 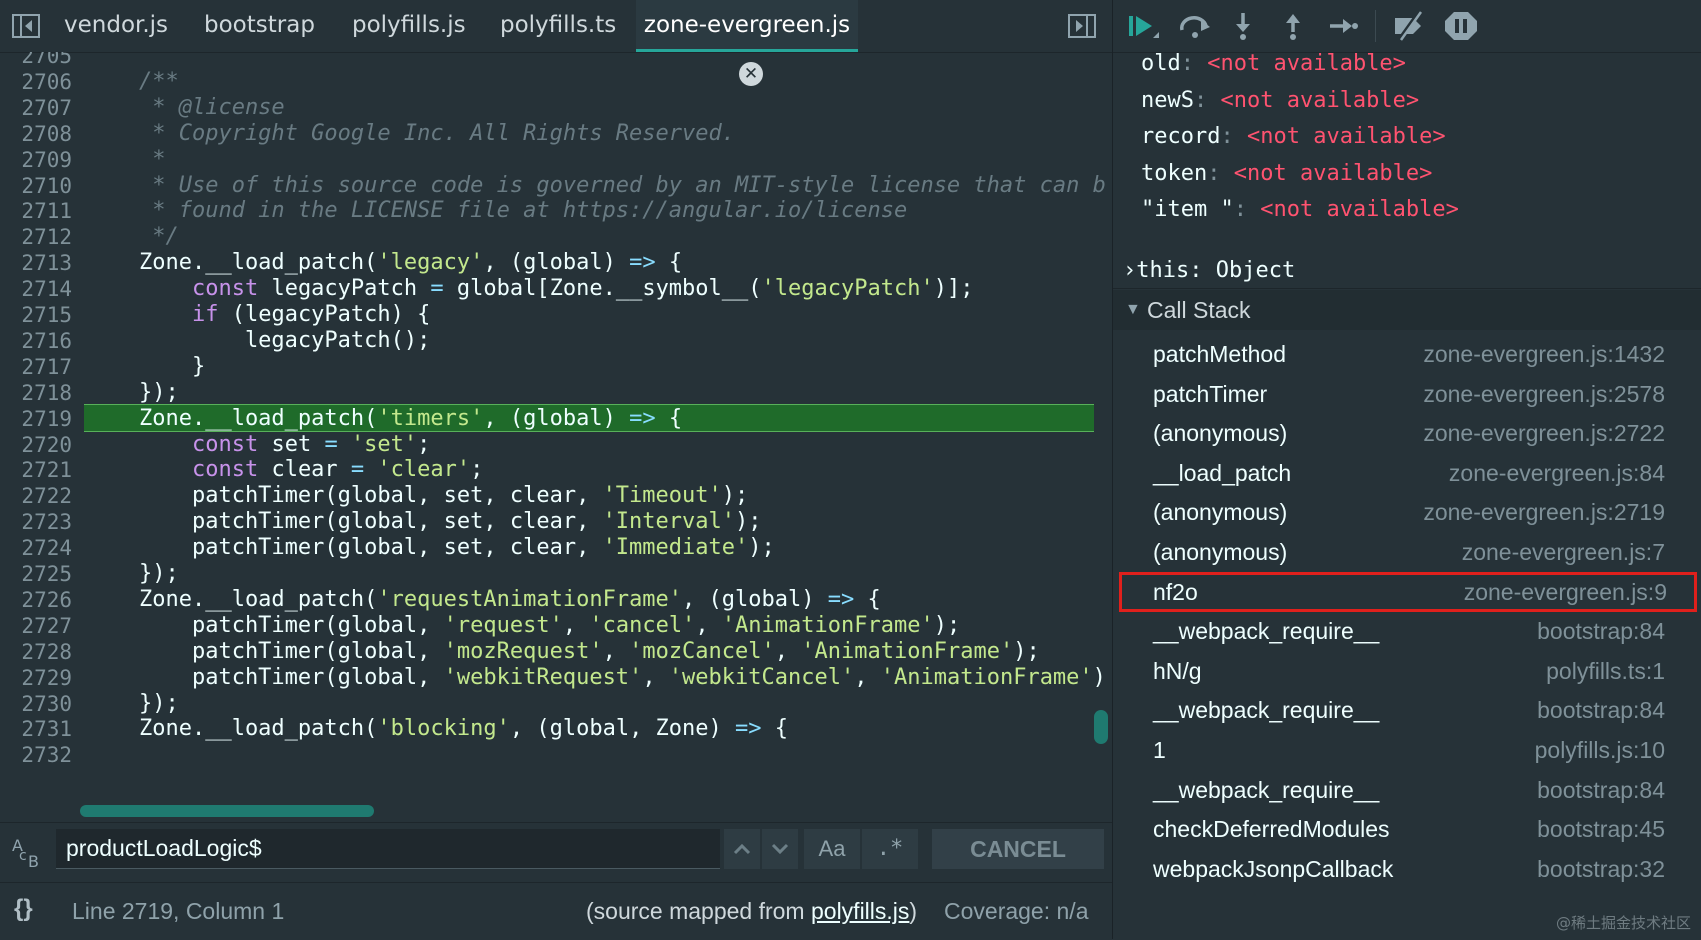 I want to click on line-number: 2709, so click(x=36, y=160).